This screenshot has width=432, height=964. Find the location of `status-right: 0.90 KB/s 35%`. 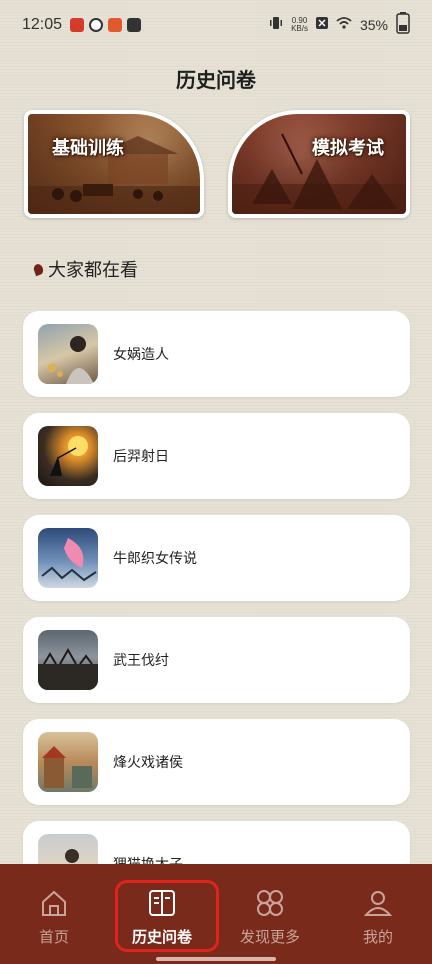

status-right: 0.90 KB/s 35% is located at coordinates (339, 25).